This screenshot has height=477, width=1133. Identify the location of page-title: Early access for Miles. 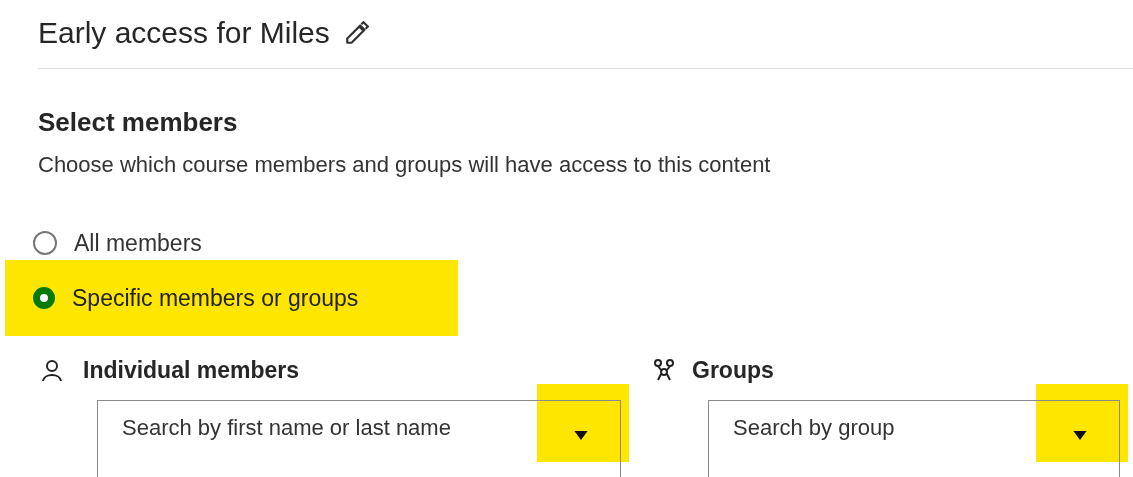
(184, 33).